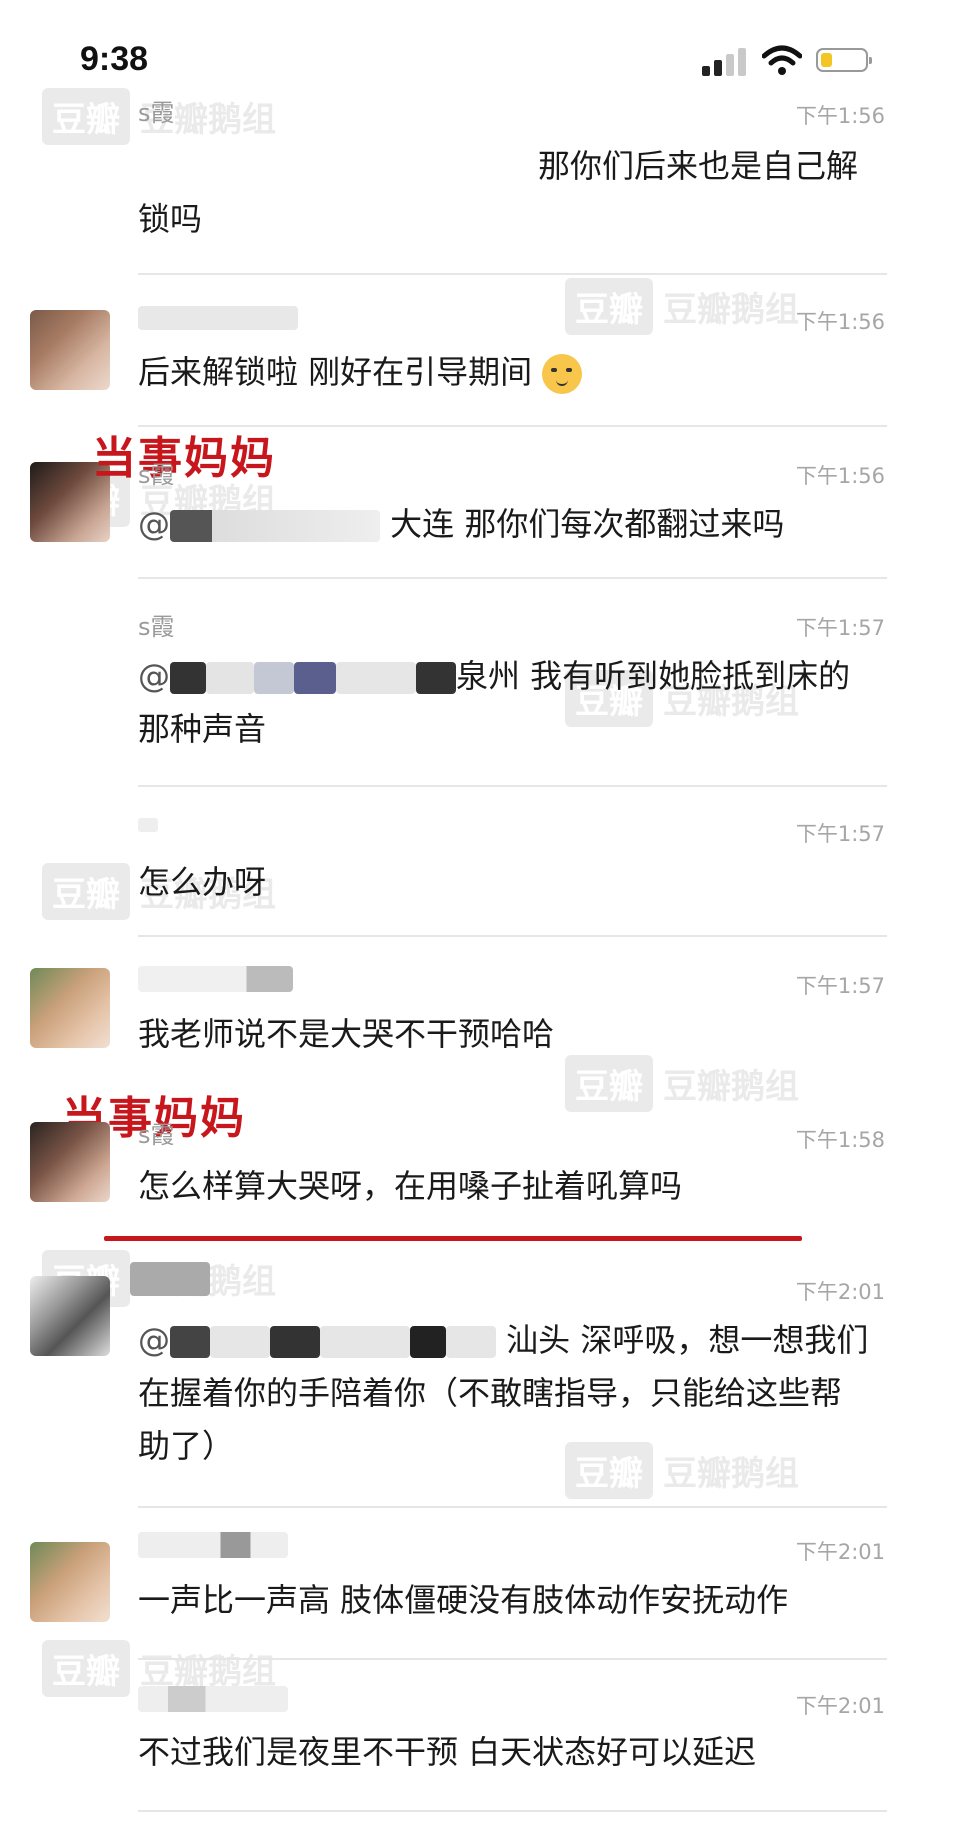 The width and height of the screenshot is (957, 1828). What do you see at coordinates (494, 702) in the screenshot?
I see `message-text: @ 泉州 我有听到她脸抵到床的那种声音` at bounding box center [494, 702].